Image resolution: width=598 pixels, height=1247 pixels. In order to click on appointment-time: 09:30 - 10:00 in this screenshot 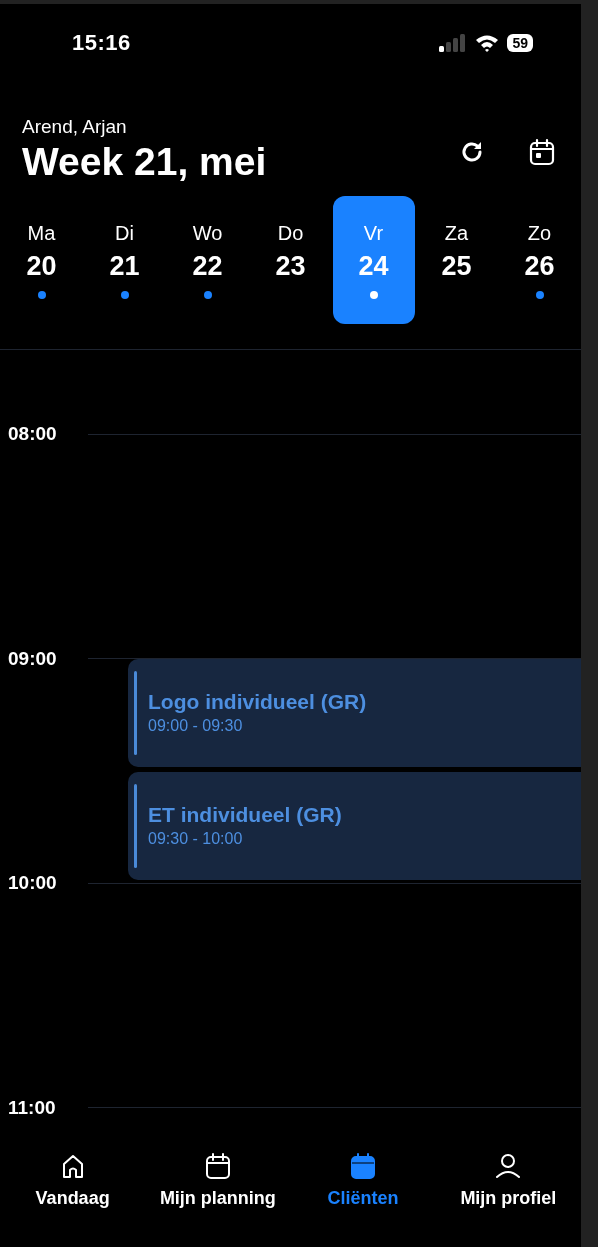, I will do `click(196, 839)`.